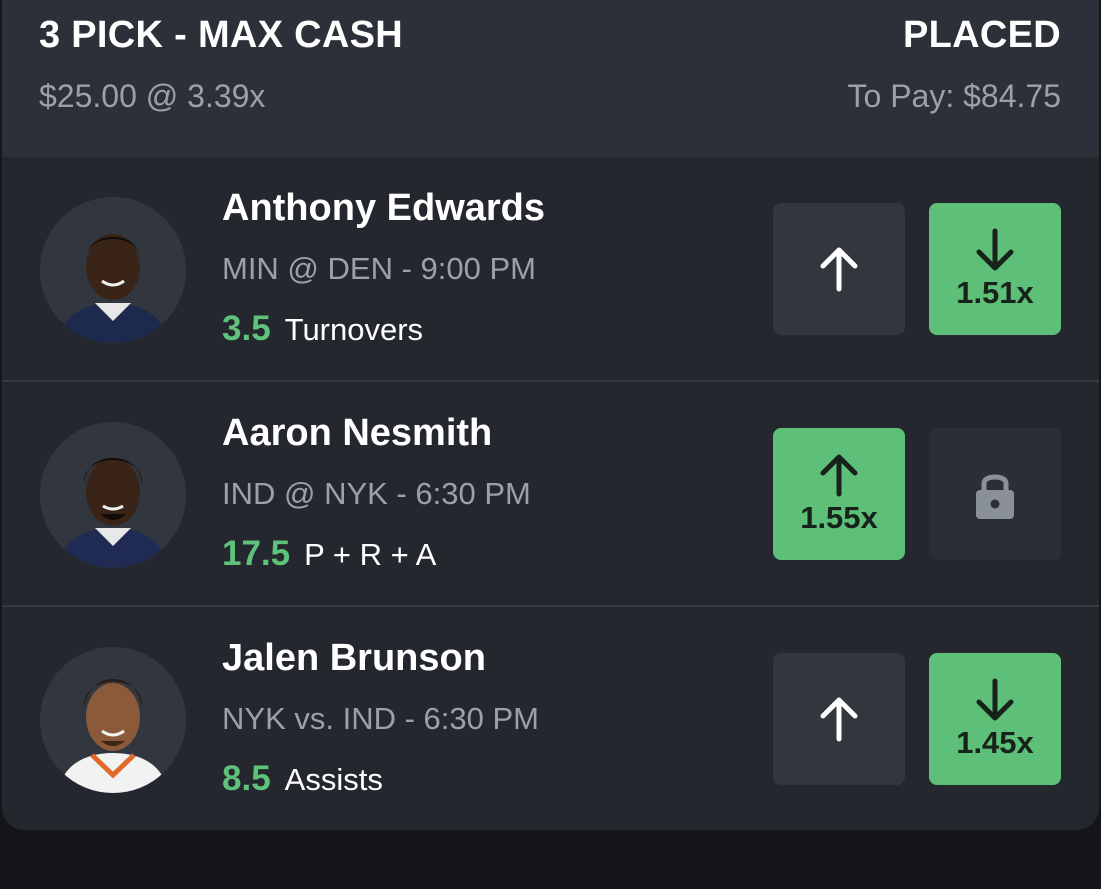  I want to click on lower-button-locked, so click(995, 494).